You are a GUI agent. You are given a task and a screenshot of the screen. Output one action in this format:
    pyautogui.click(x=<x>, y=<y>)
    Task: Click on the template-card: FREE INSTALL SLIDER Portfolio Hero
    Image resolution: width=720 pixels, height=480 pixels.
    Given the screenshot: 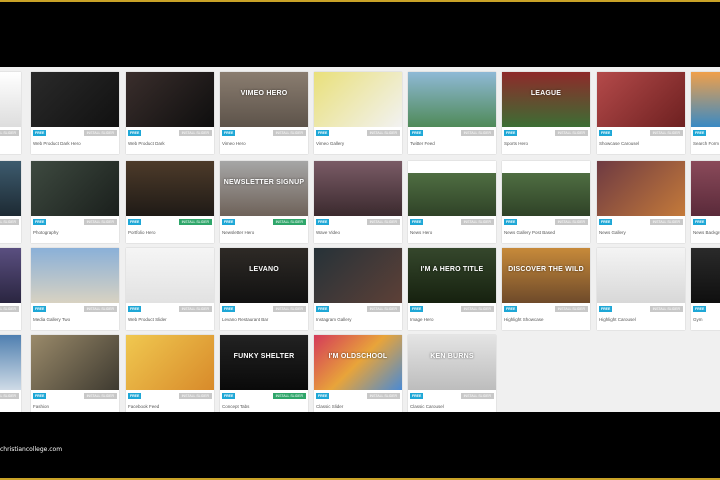 What is the action you would take?
    pyautogui.click(x=170, y=202)
    